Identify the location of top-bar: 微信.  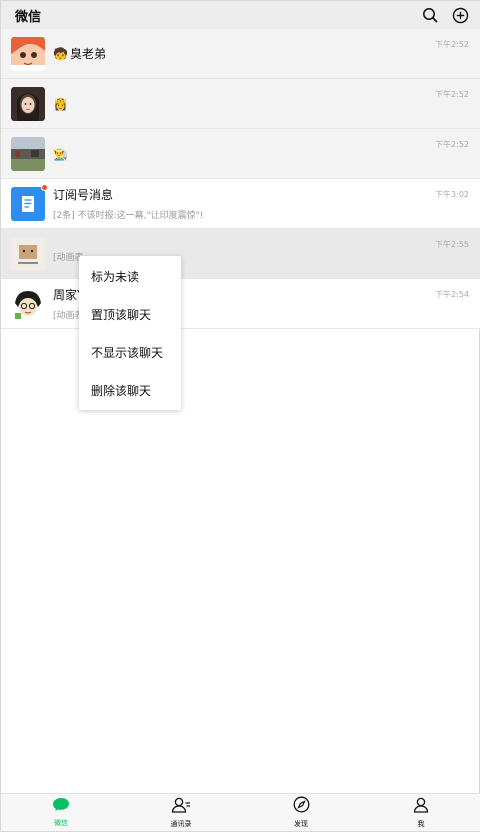
(240, 15).